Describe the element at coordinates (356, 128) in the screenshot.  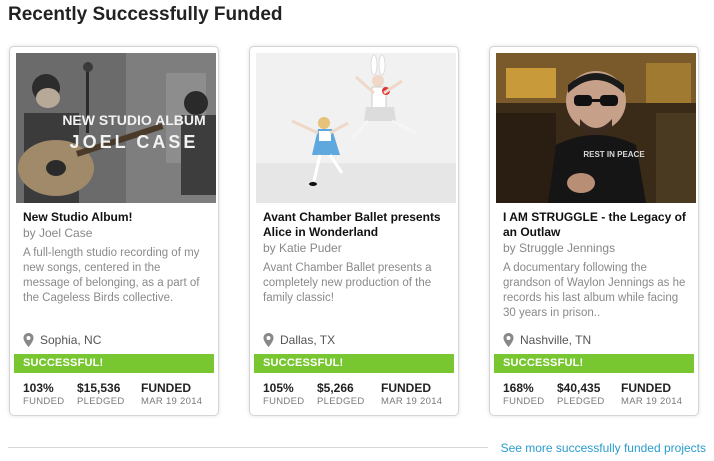
I see `project-image` at that location.